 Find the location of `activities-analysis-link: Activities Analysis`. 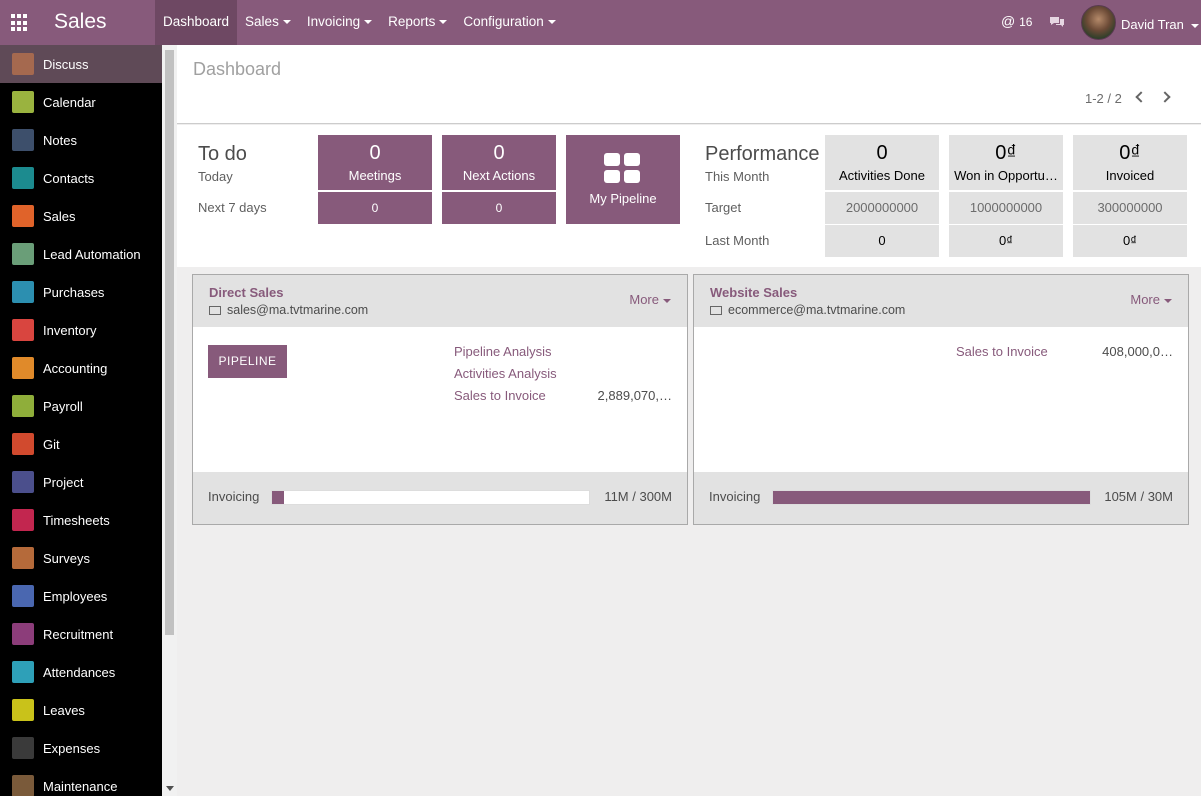

activities-analysis-link: Activities Analysis is located at coordinates (505, 373).